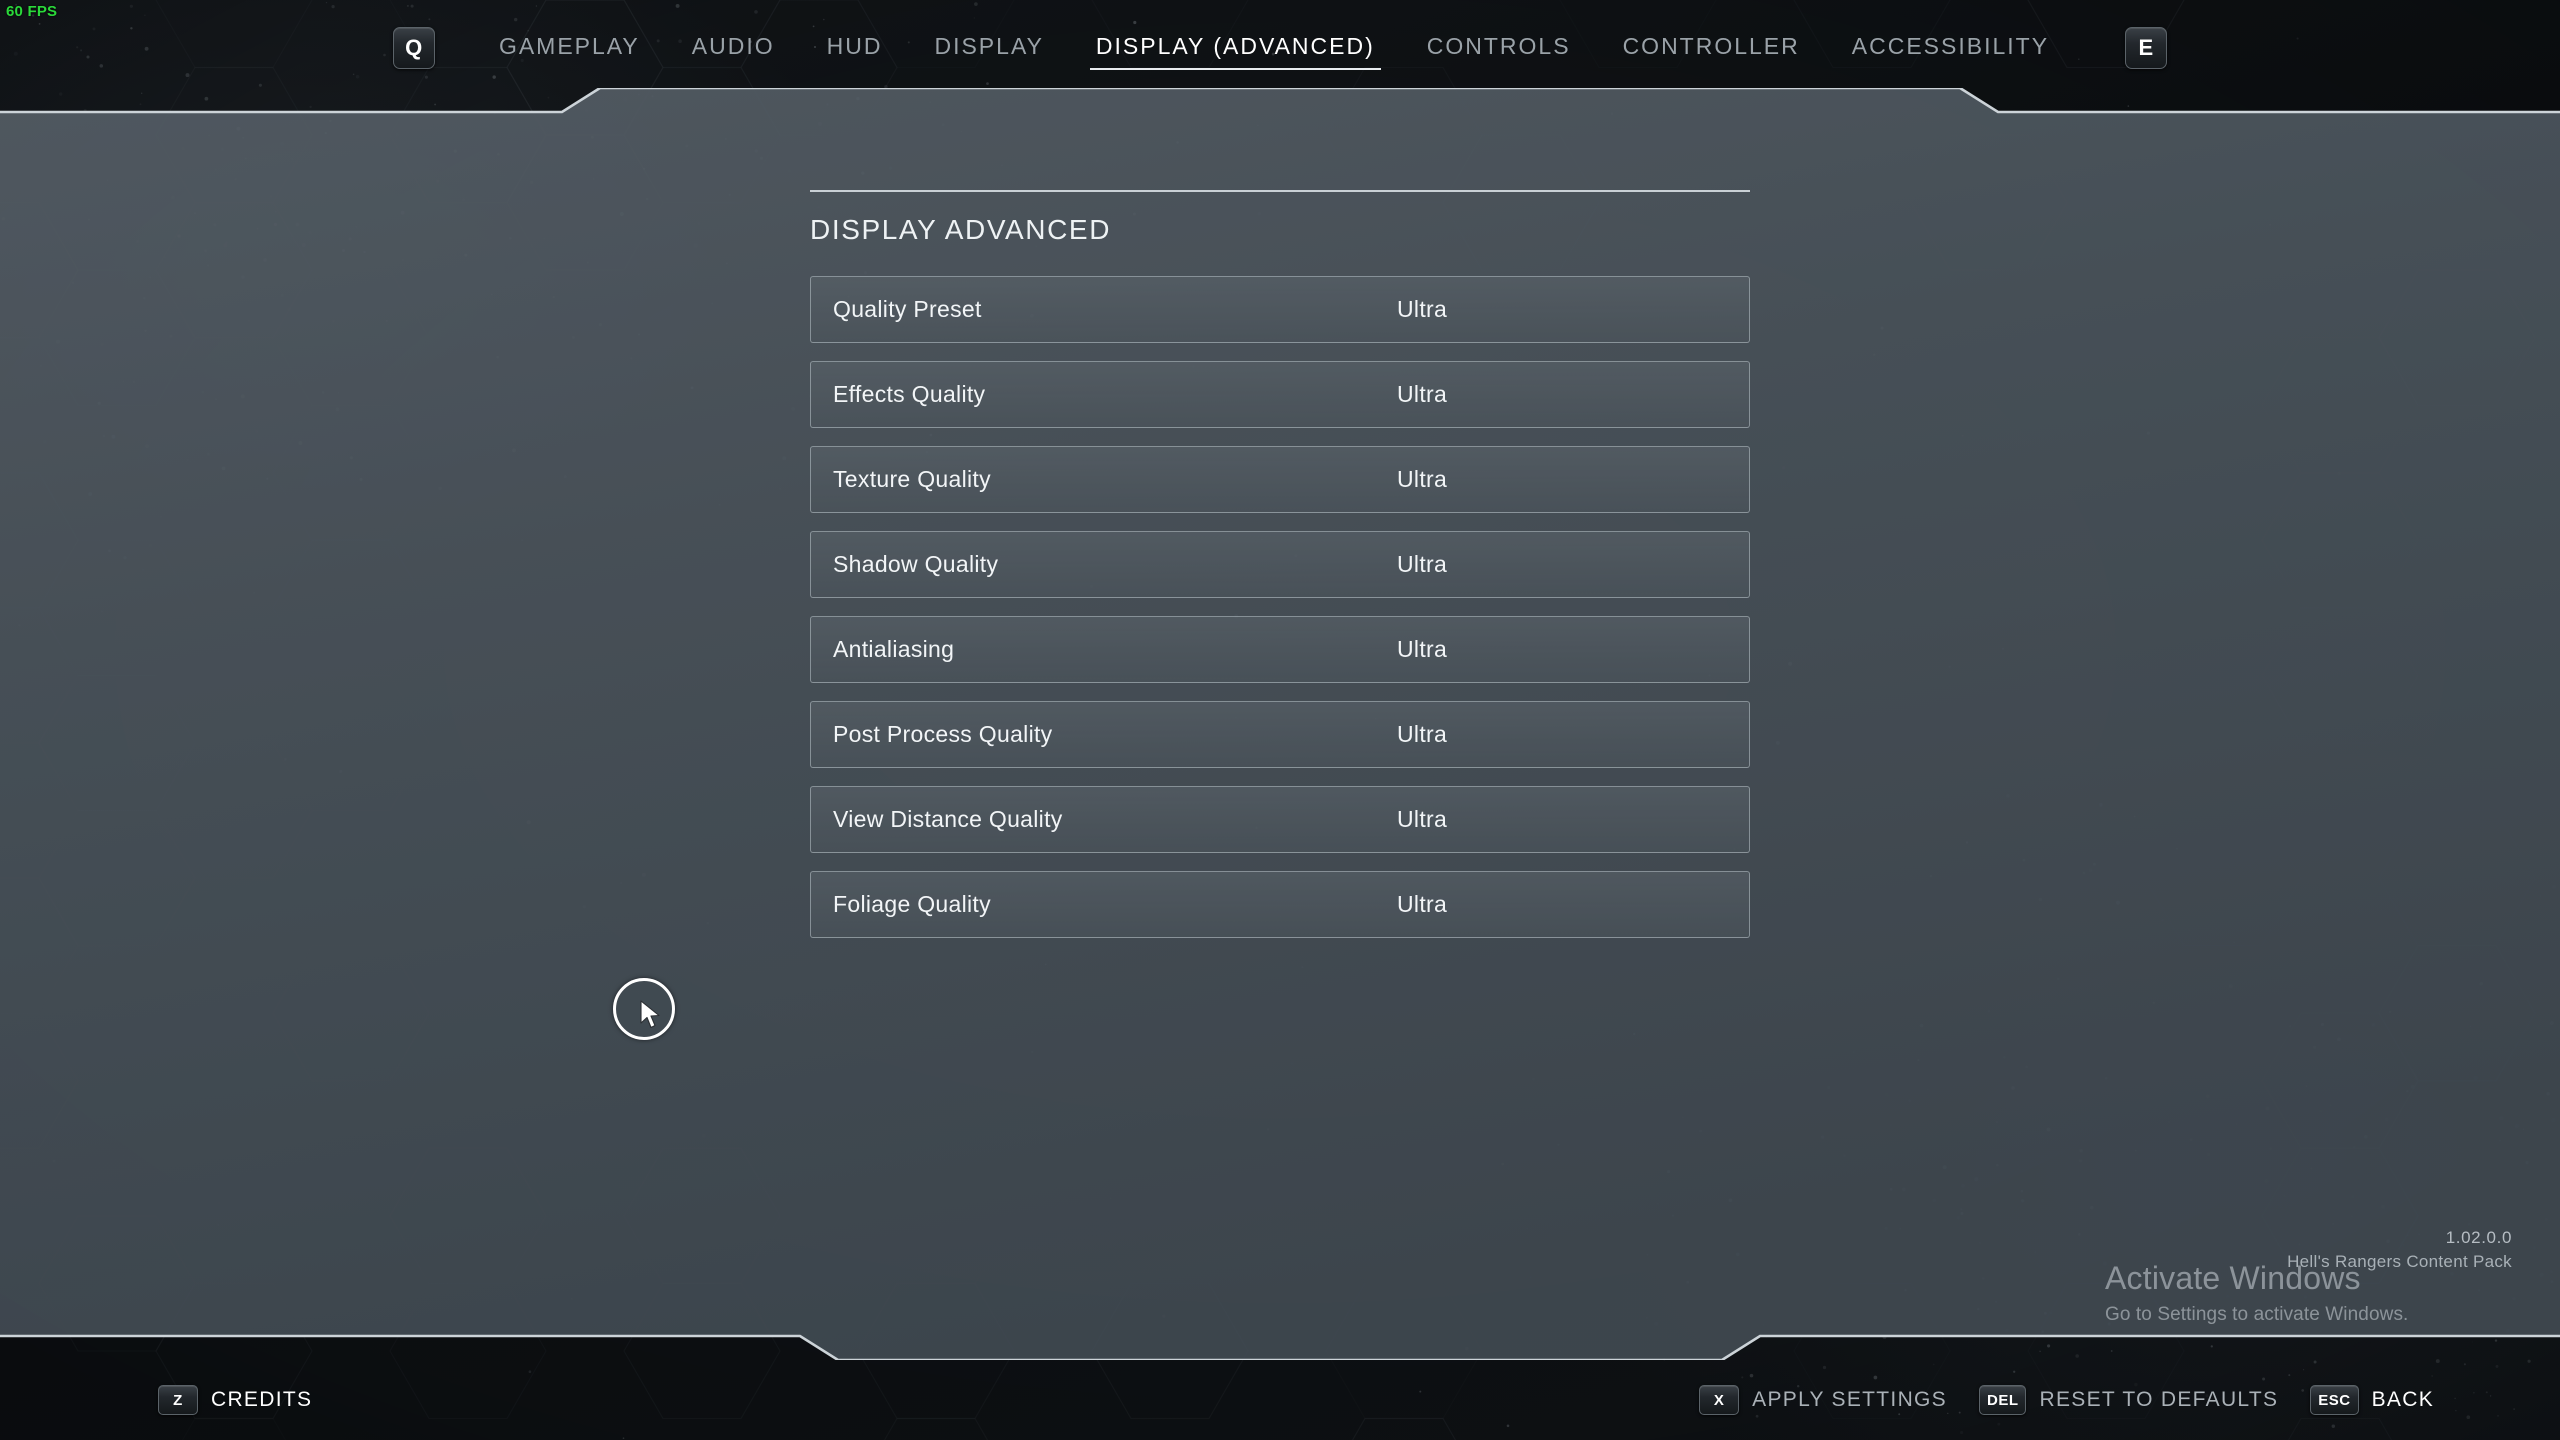 The width and height of the screenshot is (2560, 1440). Describe the element at coordinates (1280, 479) in the screenshot. I see `setting-row-texture-quality: Texture Quality Ultra` at that location.